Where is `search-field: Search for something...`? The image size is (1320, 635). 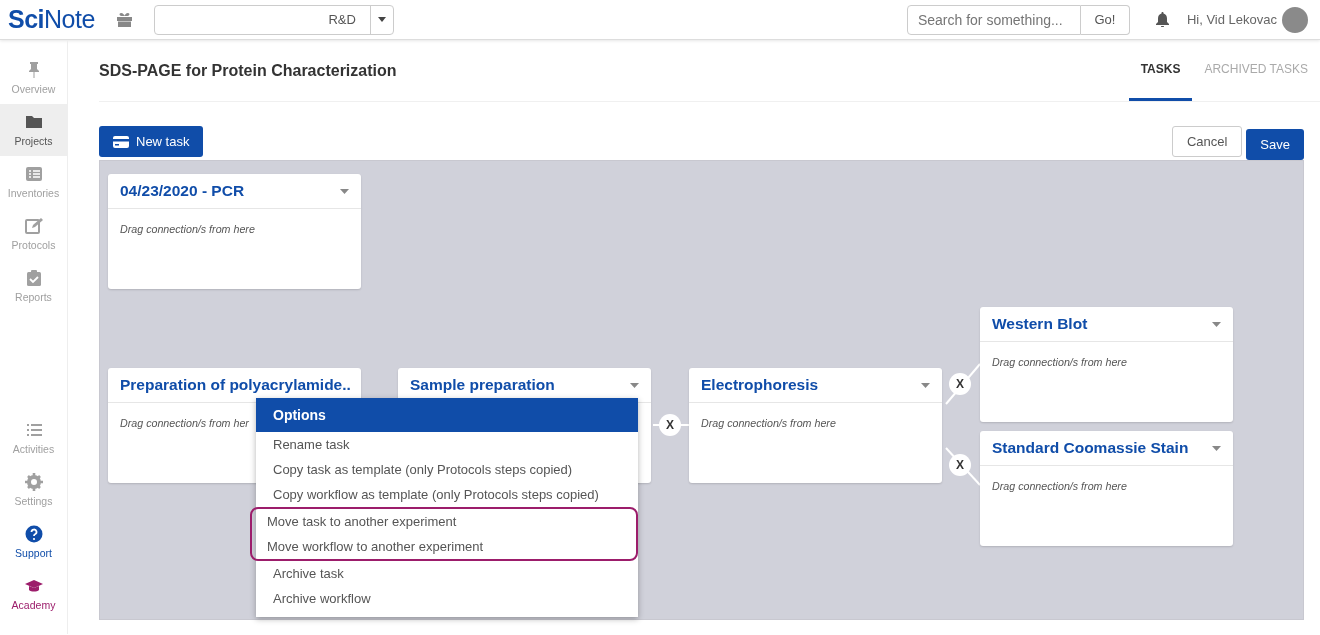 search-field: Search for something... is located at coordinates (993, 19).